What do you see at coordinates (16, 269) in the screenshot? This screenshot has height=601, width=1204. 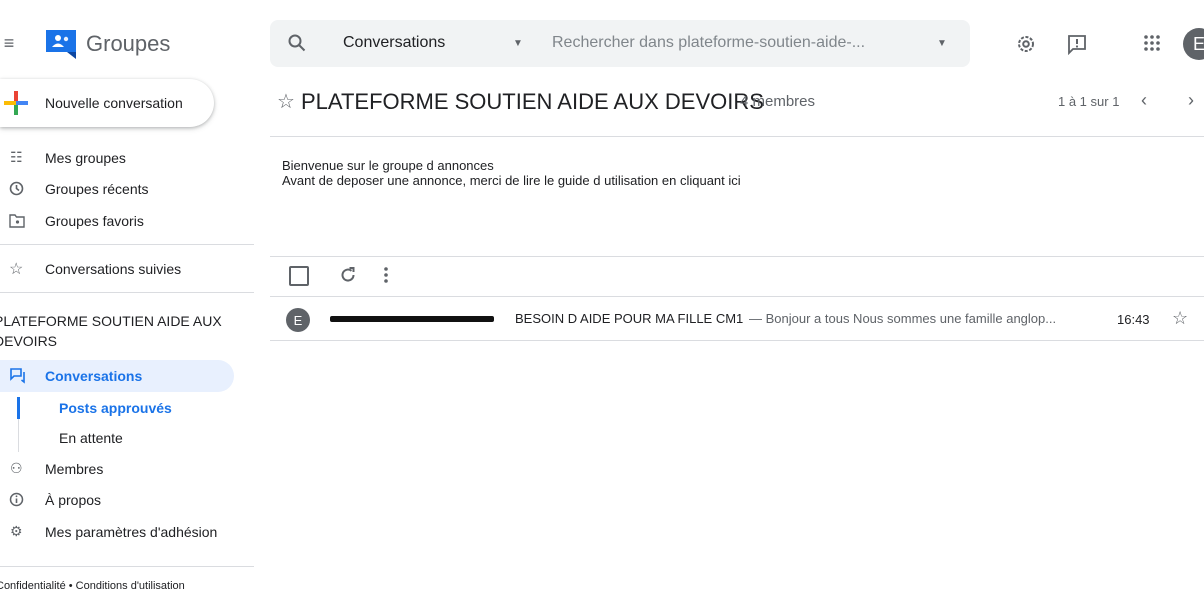 I see `star-outline-icon: ☆` at bounding box center [16, 269].